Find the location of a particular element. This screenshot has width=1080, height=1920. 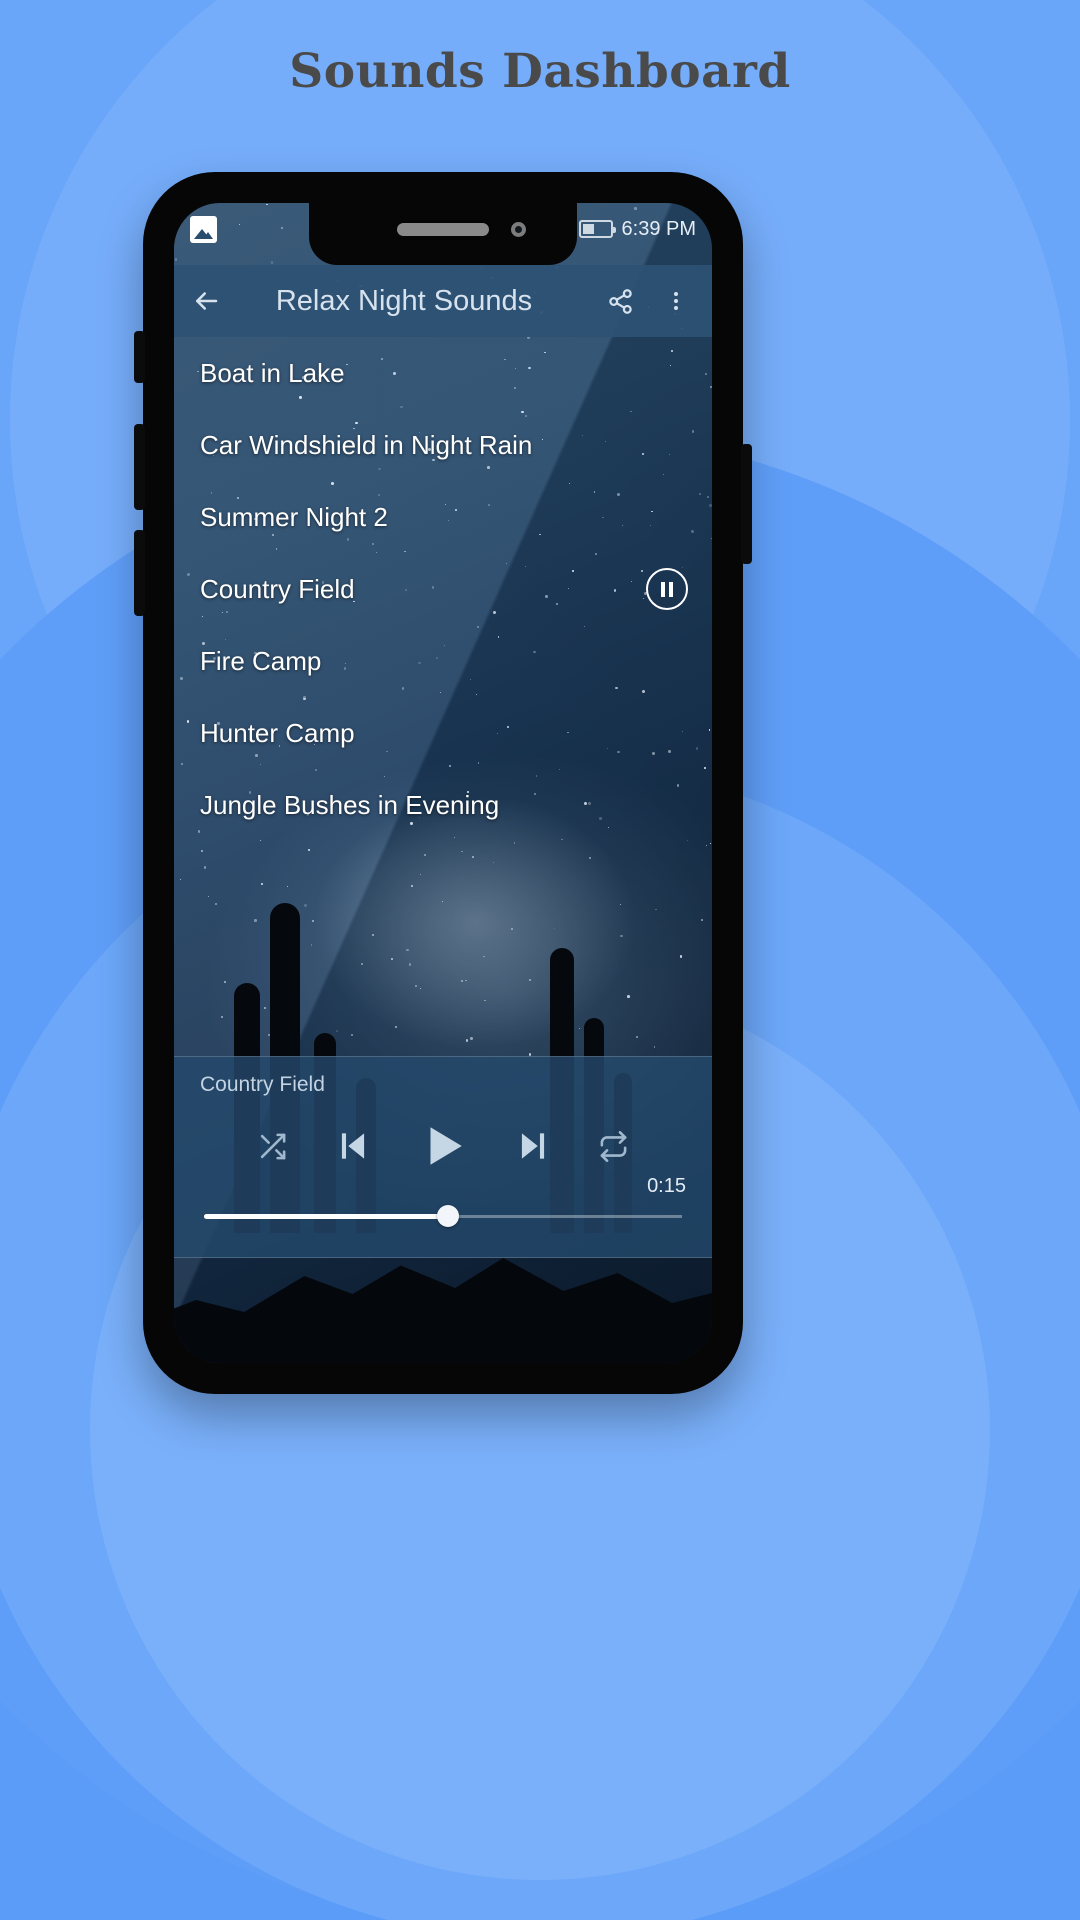

image-icon is located at coordinates (203, 229).